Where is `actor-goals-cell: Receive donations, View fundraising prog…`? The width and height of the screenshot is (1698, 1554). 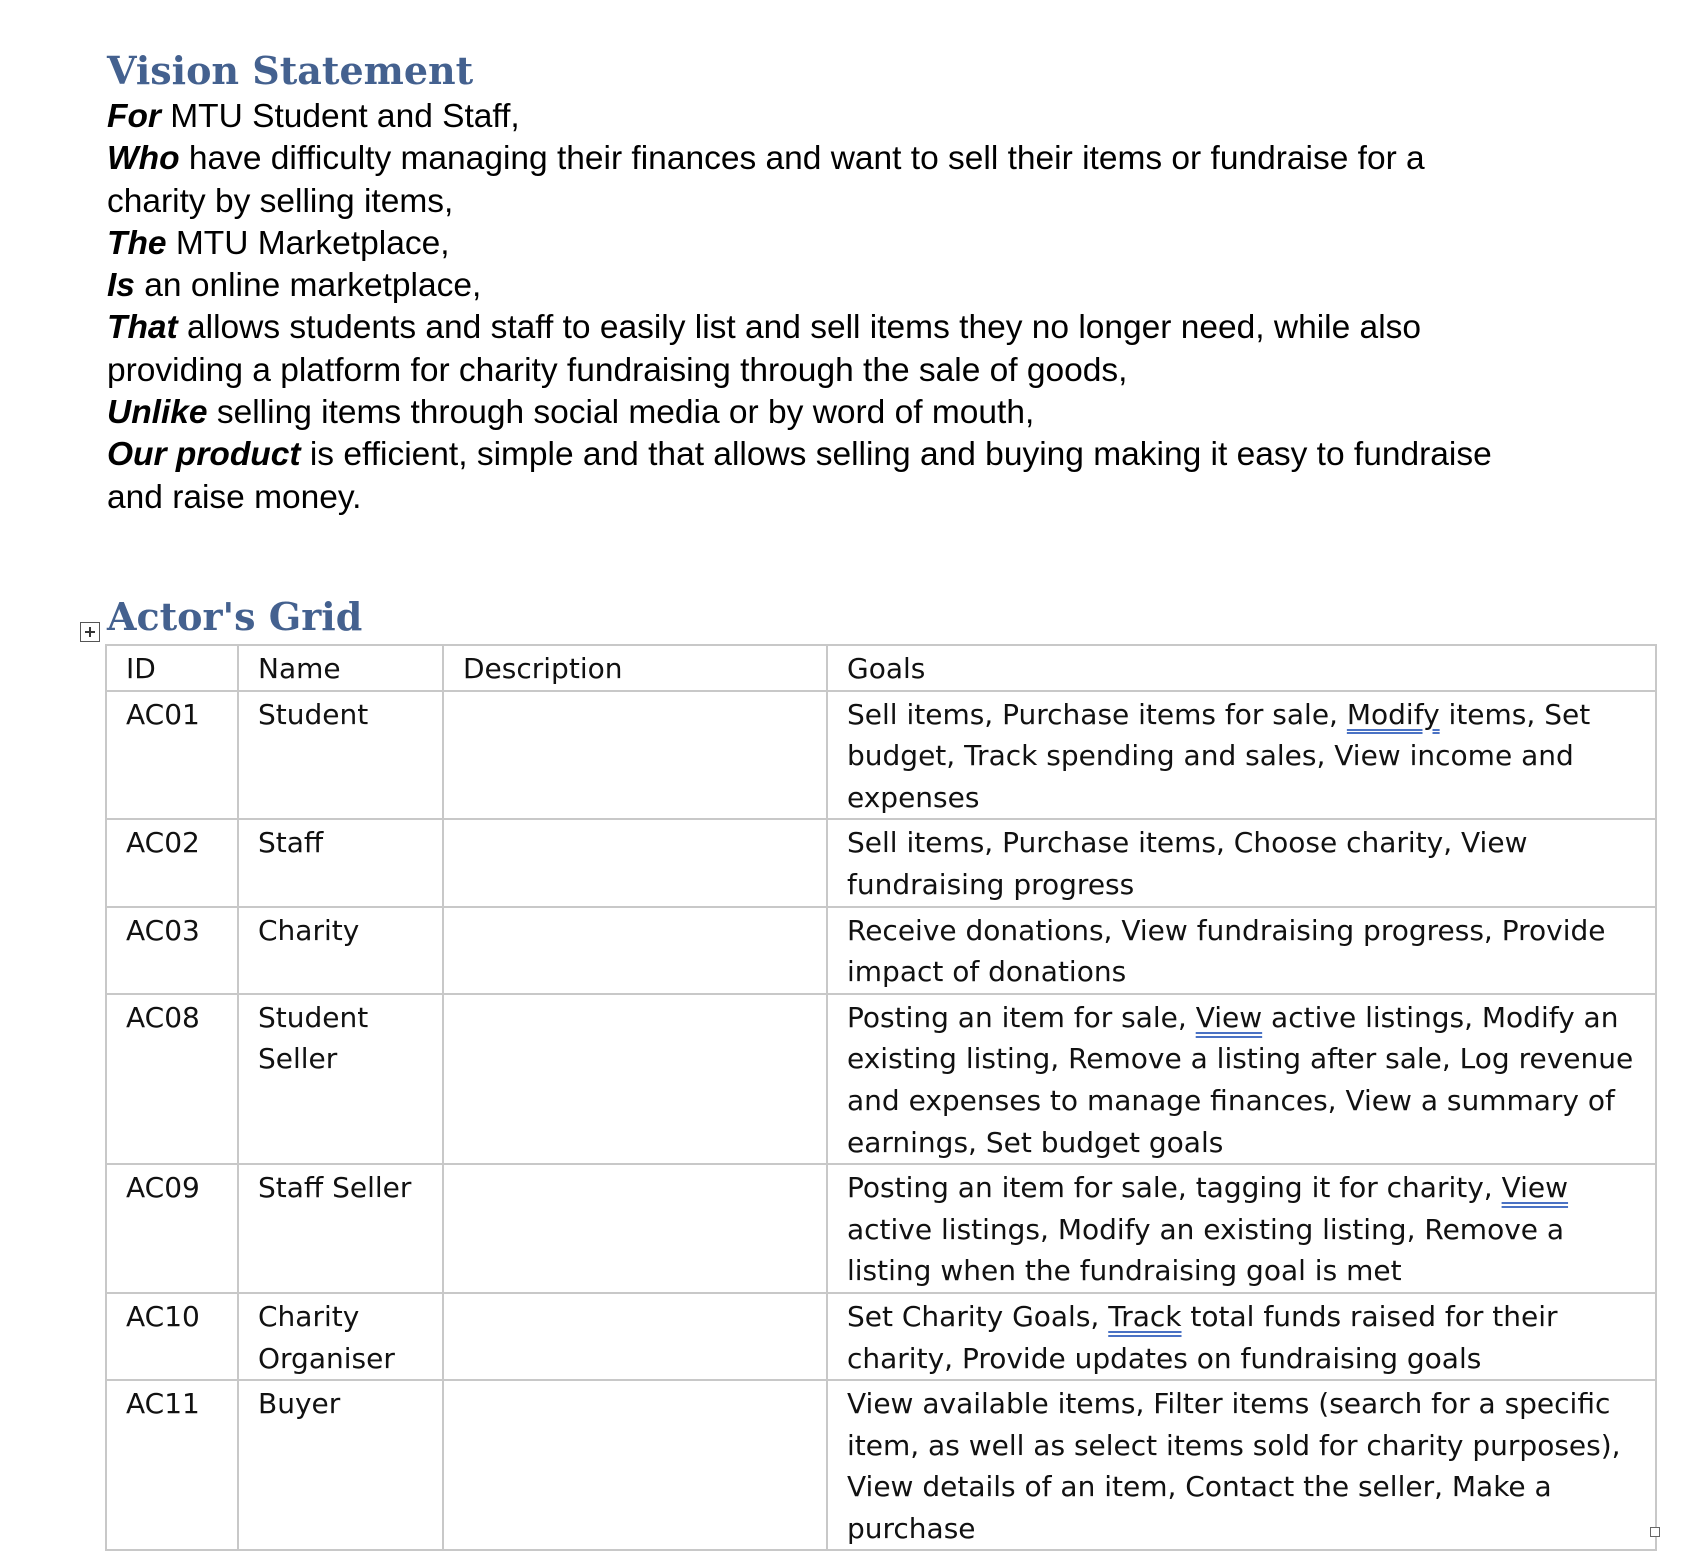 actor-goals-cell: Receive donations, View fundraising prog… is located at coordinates (1241, 950).